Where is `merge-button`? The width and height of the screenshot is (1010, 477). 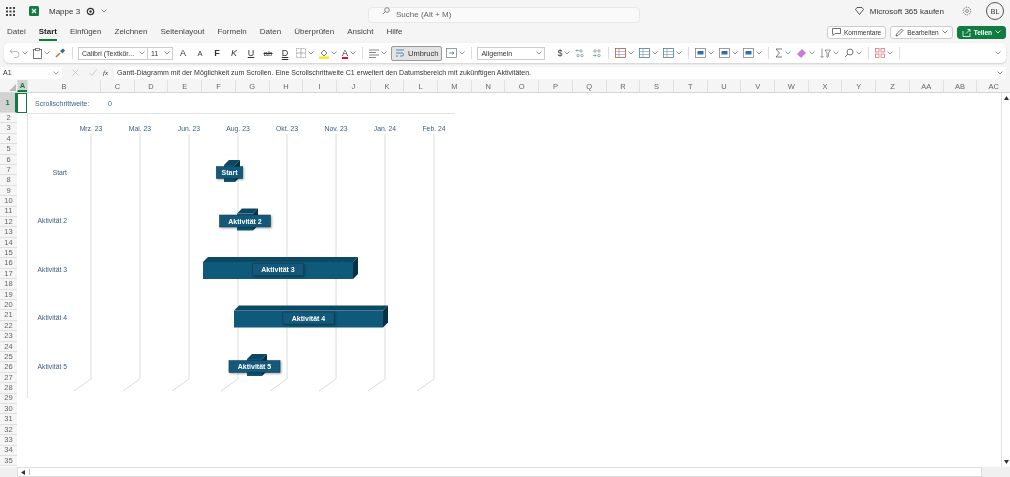
merge-button is located at coordinates (456, 53).